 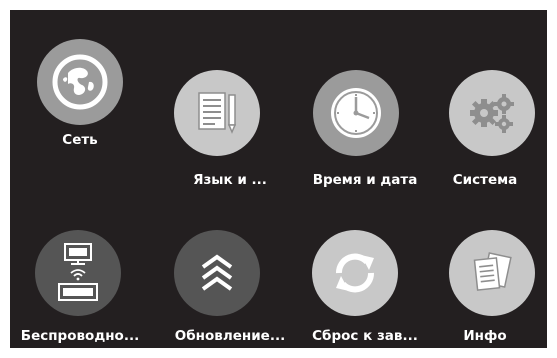 What do you see at coordinates (492, 113) in the screenshot?
I see `gears-icon` at bounding box center [492, 113].